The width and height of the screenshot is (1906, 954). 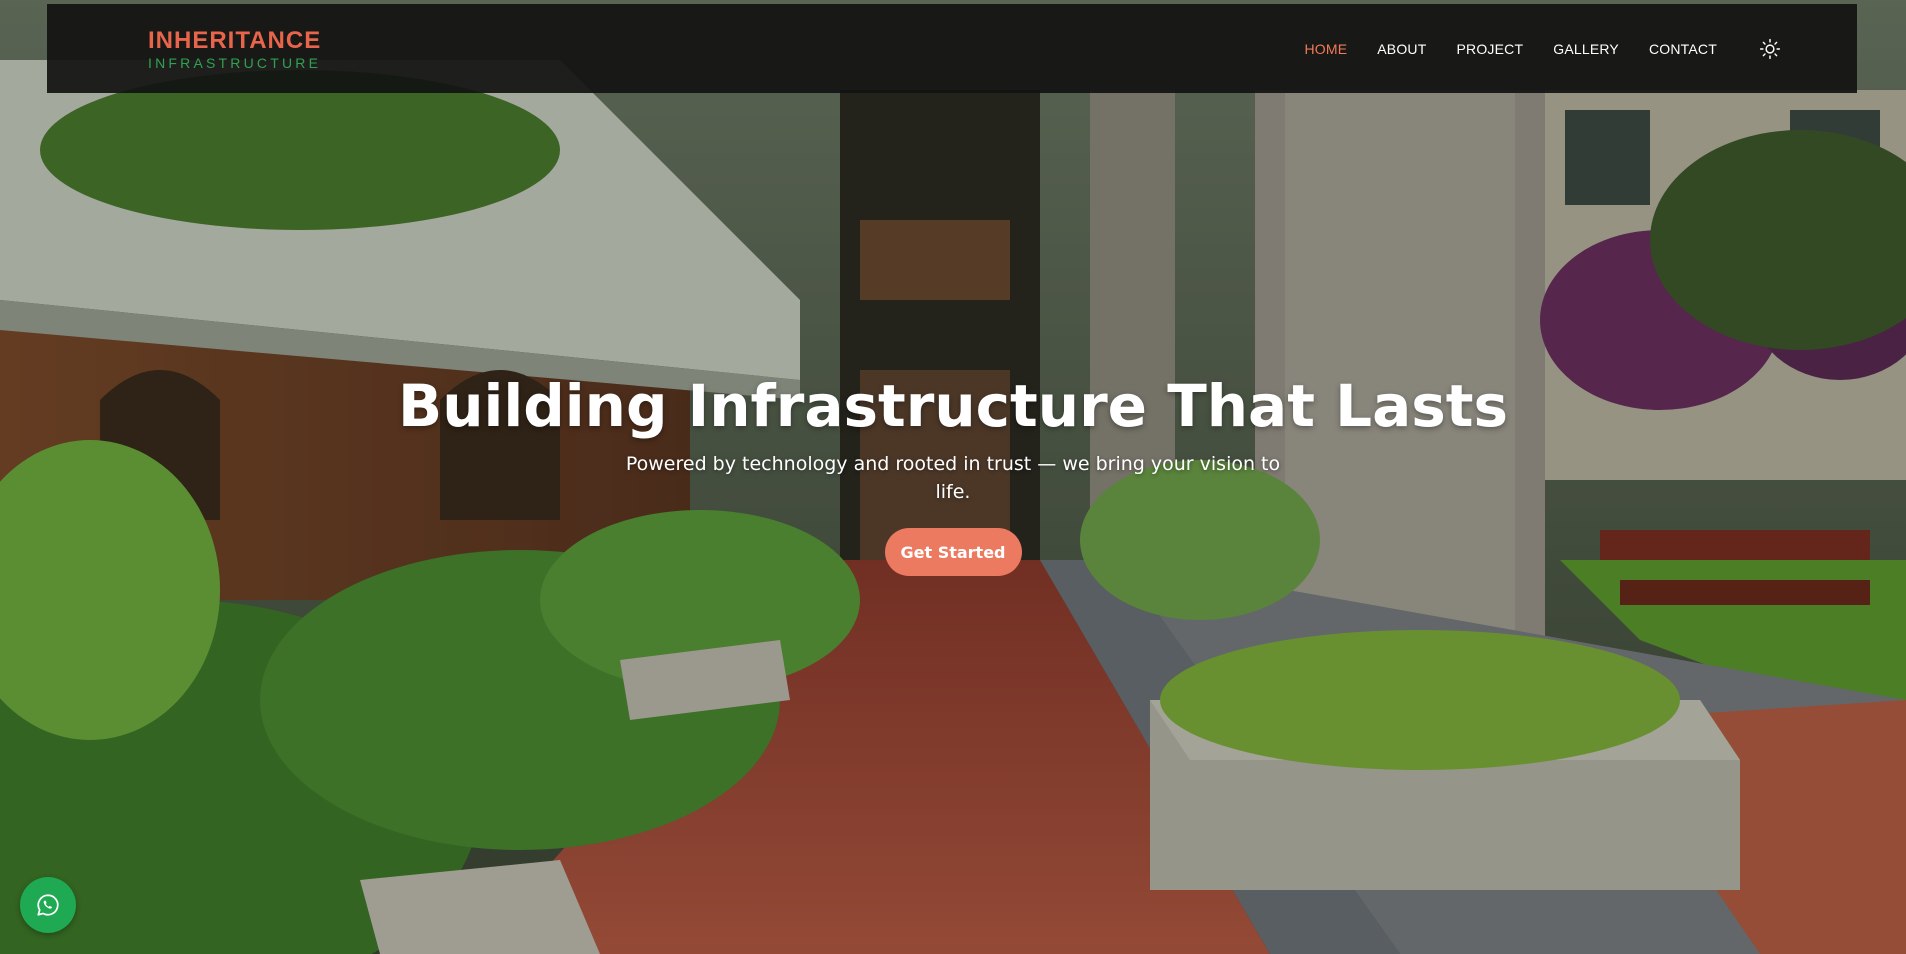 I want to click on logo-tagline: INFRASTRUCTURE, so click(x=235, y=63).